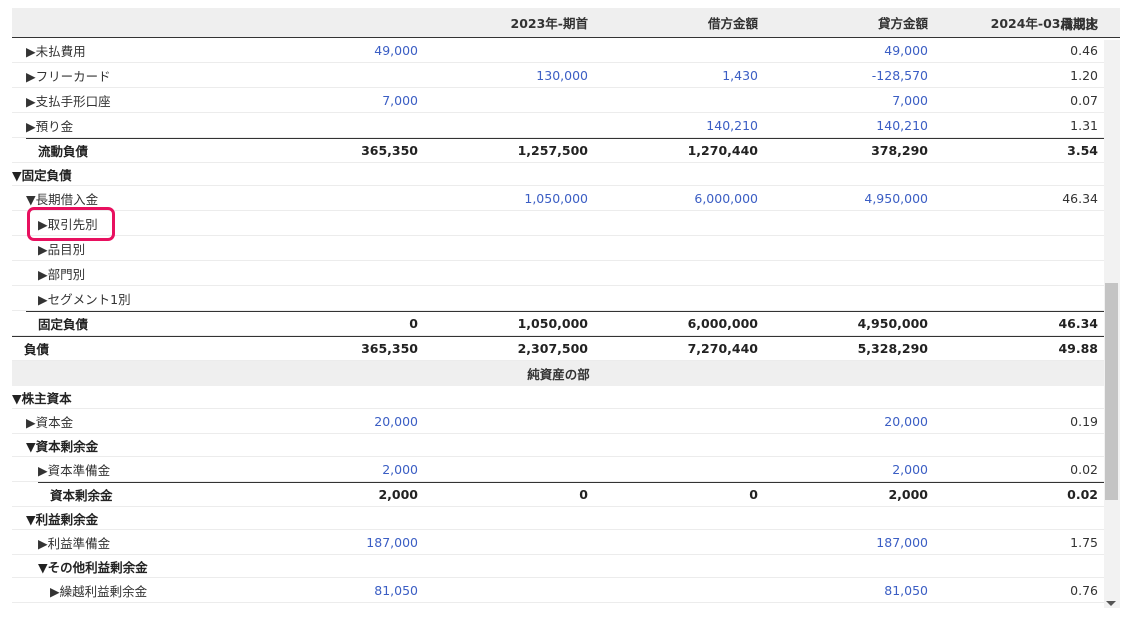  I want to click on group-row: ▼利益剰余金, so click(566, 518).